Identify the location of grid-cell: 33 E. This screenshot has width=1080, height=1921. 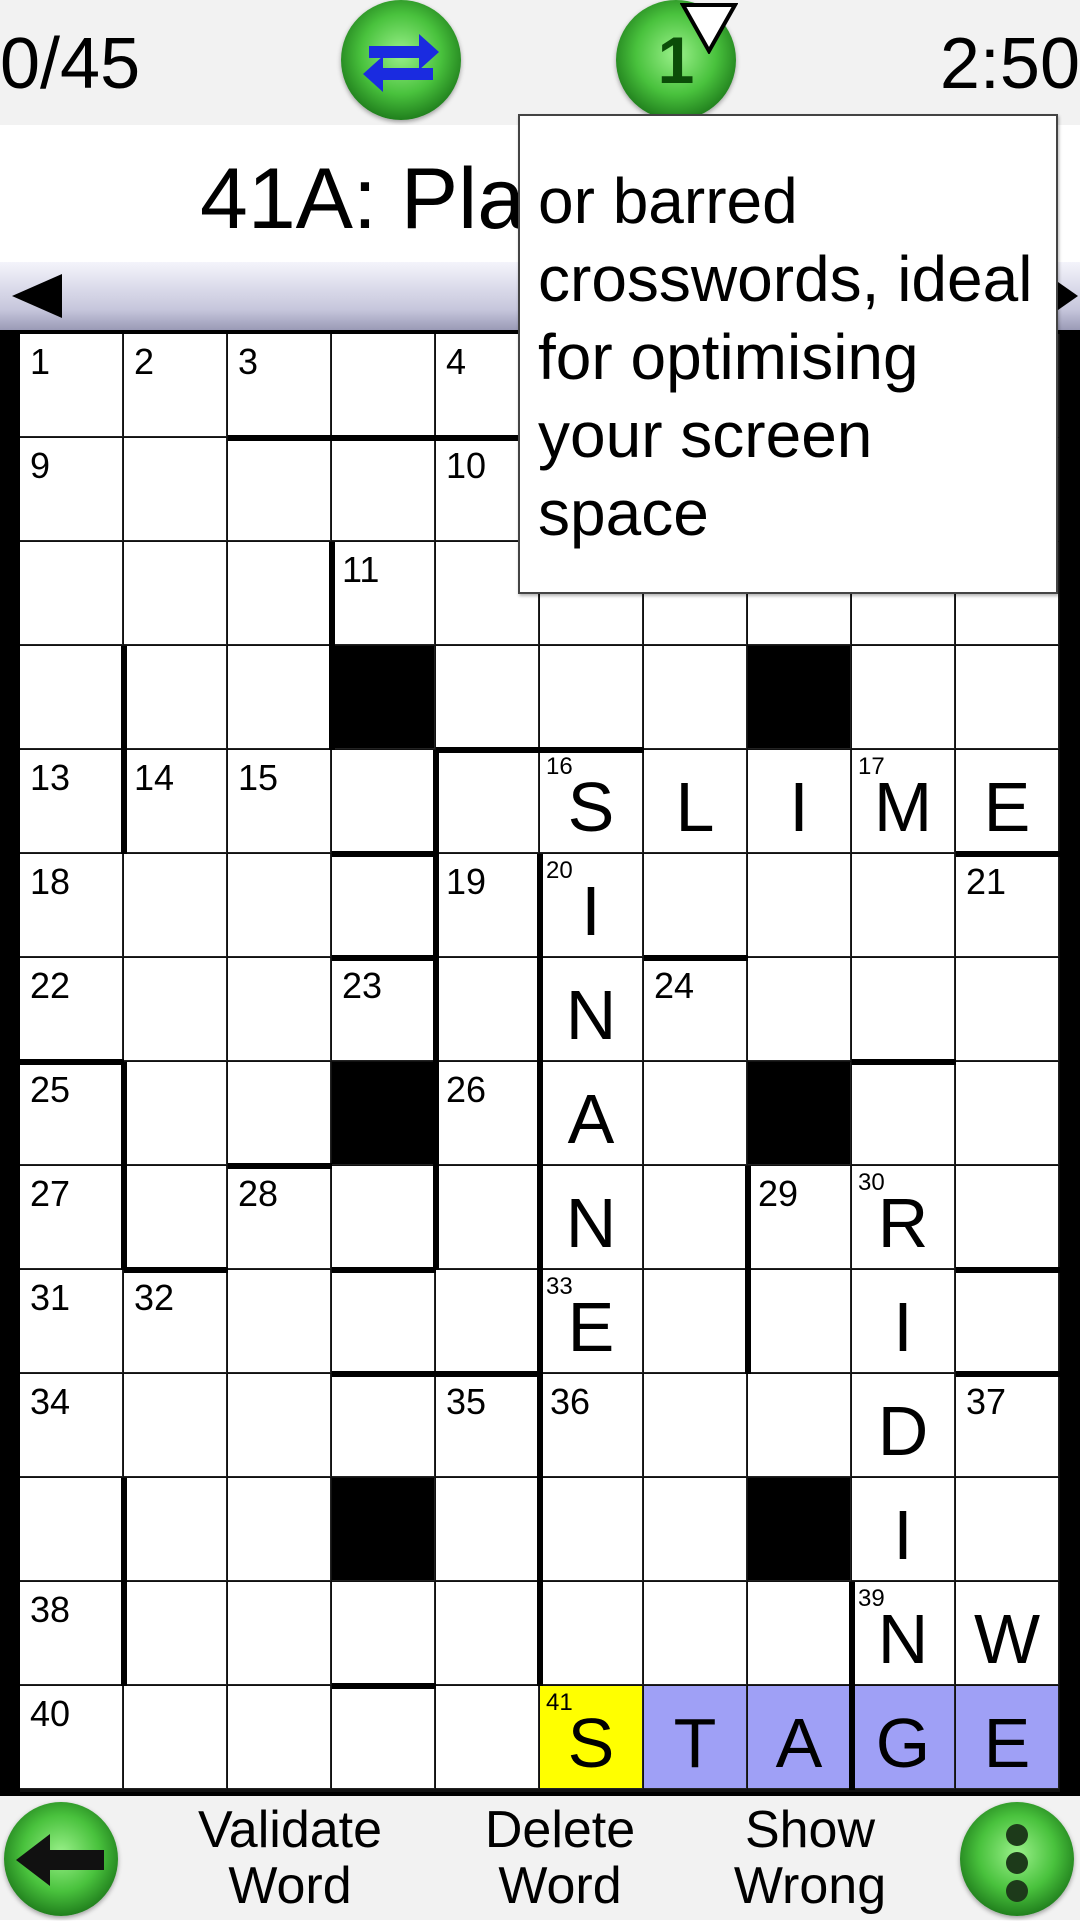
(591, 1321).